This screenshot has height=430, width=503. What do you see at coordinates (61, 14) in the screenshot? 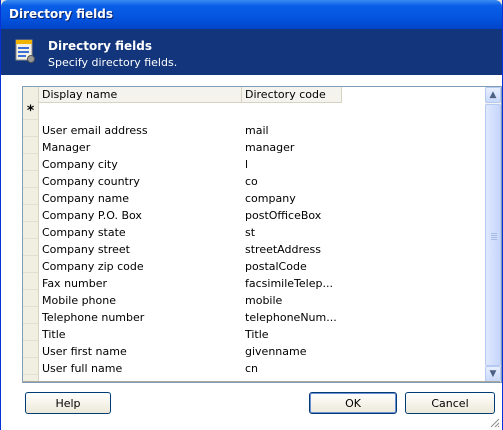
I see `window-title: Directory fields` at bounding box center [61, 14].